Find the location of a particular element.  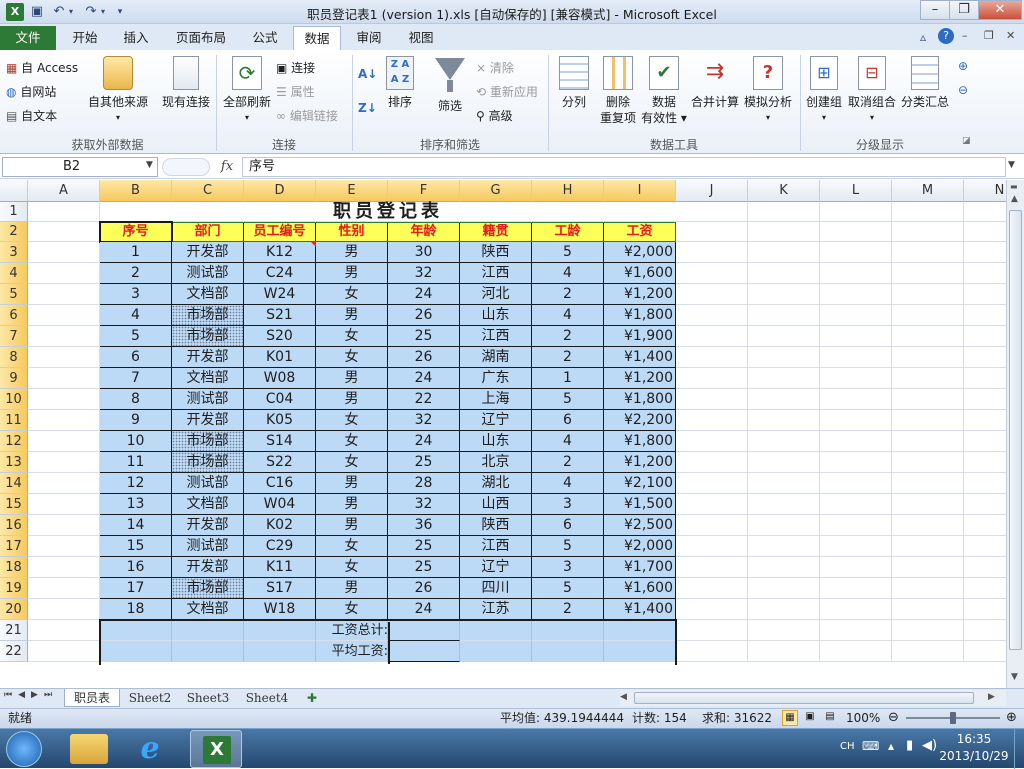

data-cell: S21 is located at coordinates (280, 315).